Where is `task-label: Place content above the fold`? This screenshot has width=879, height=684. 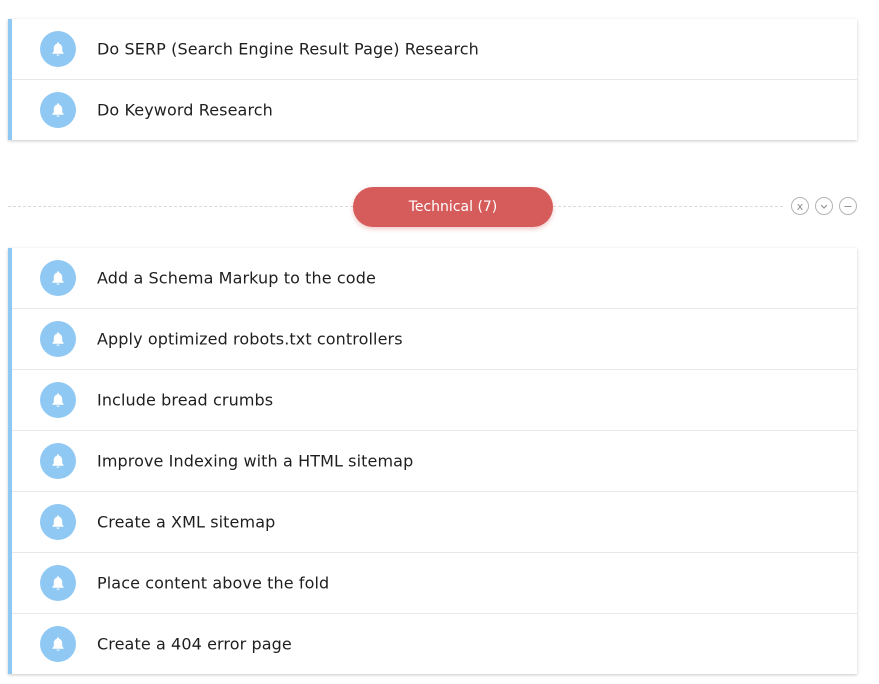 task-label: Place content above the fold is located at coordinates (213, 583).